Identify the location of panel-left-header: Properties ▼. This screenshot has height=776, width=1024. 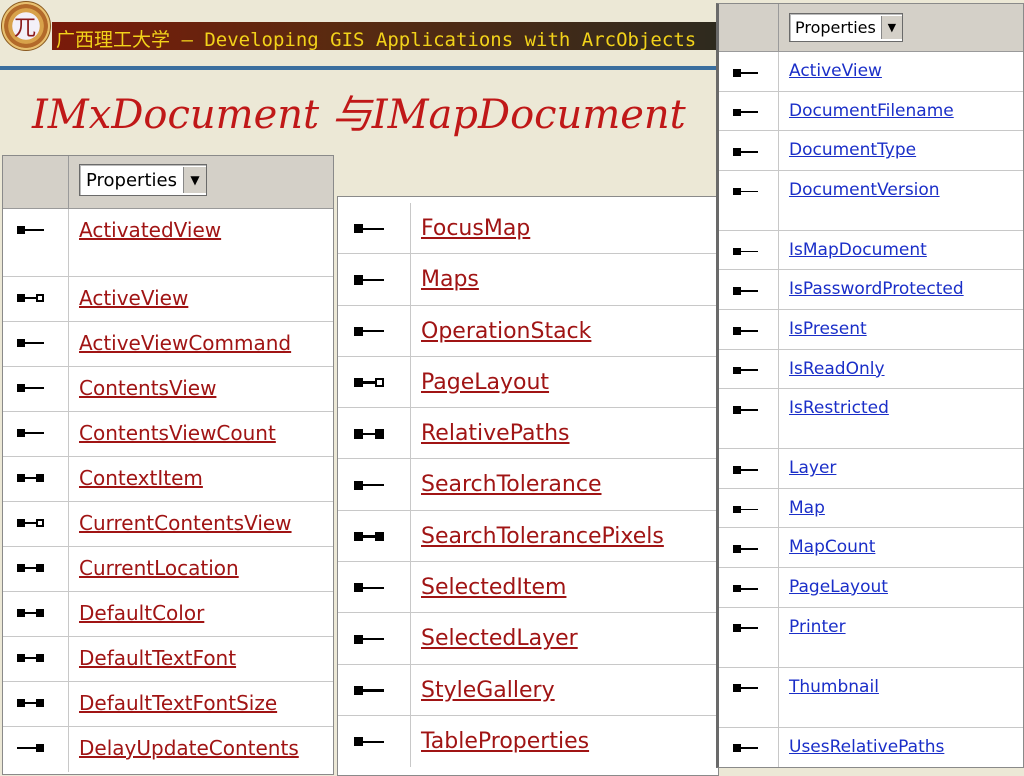
(168, 182).